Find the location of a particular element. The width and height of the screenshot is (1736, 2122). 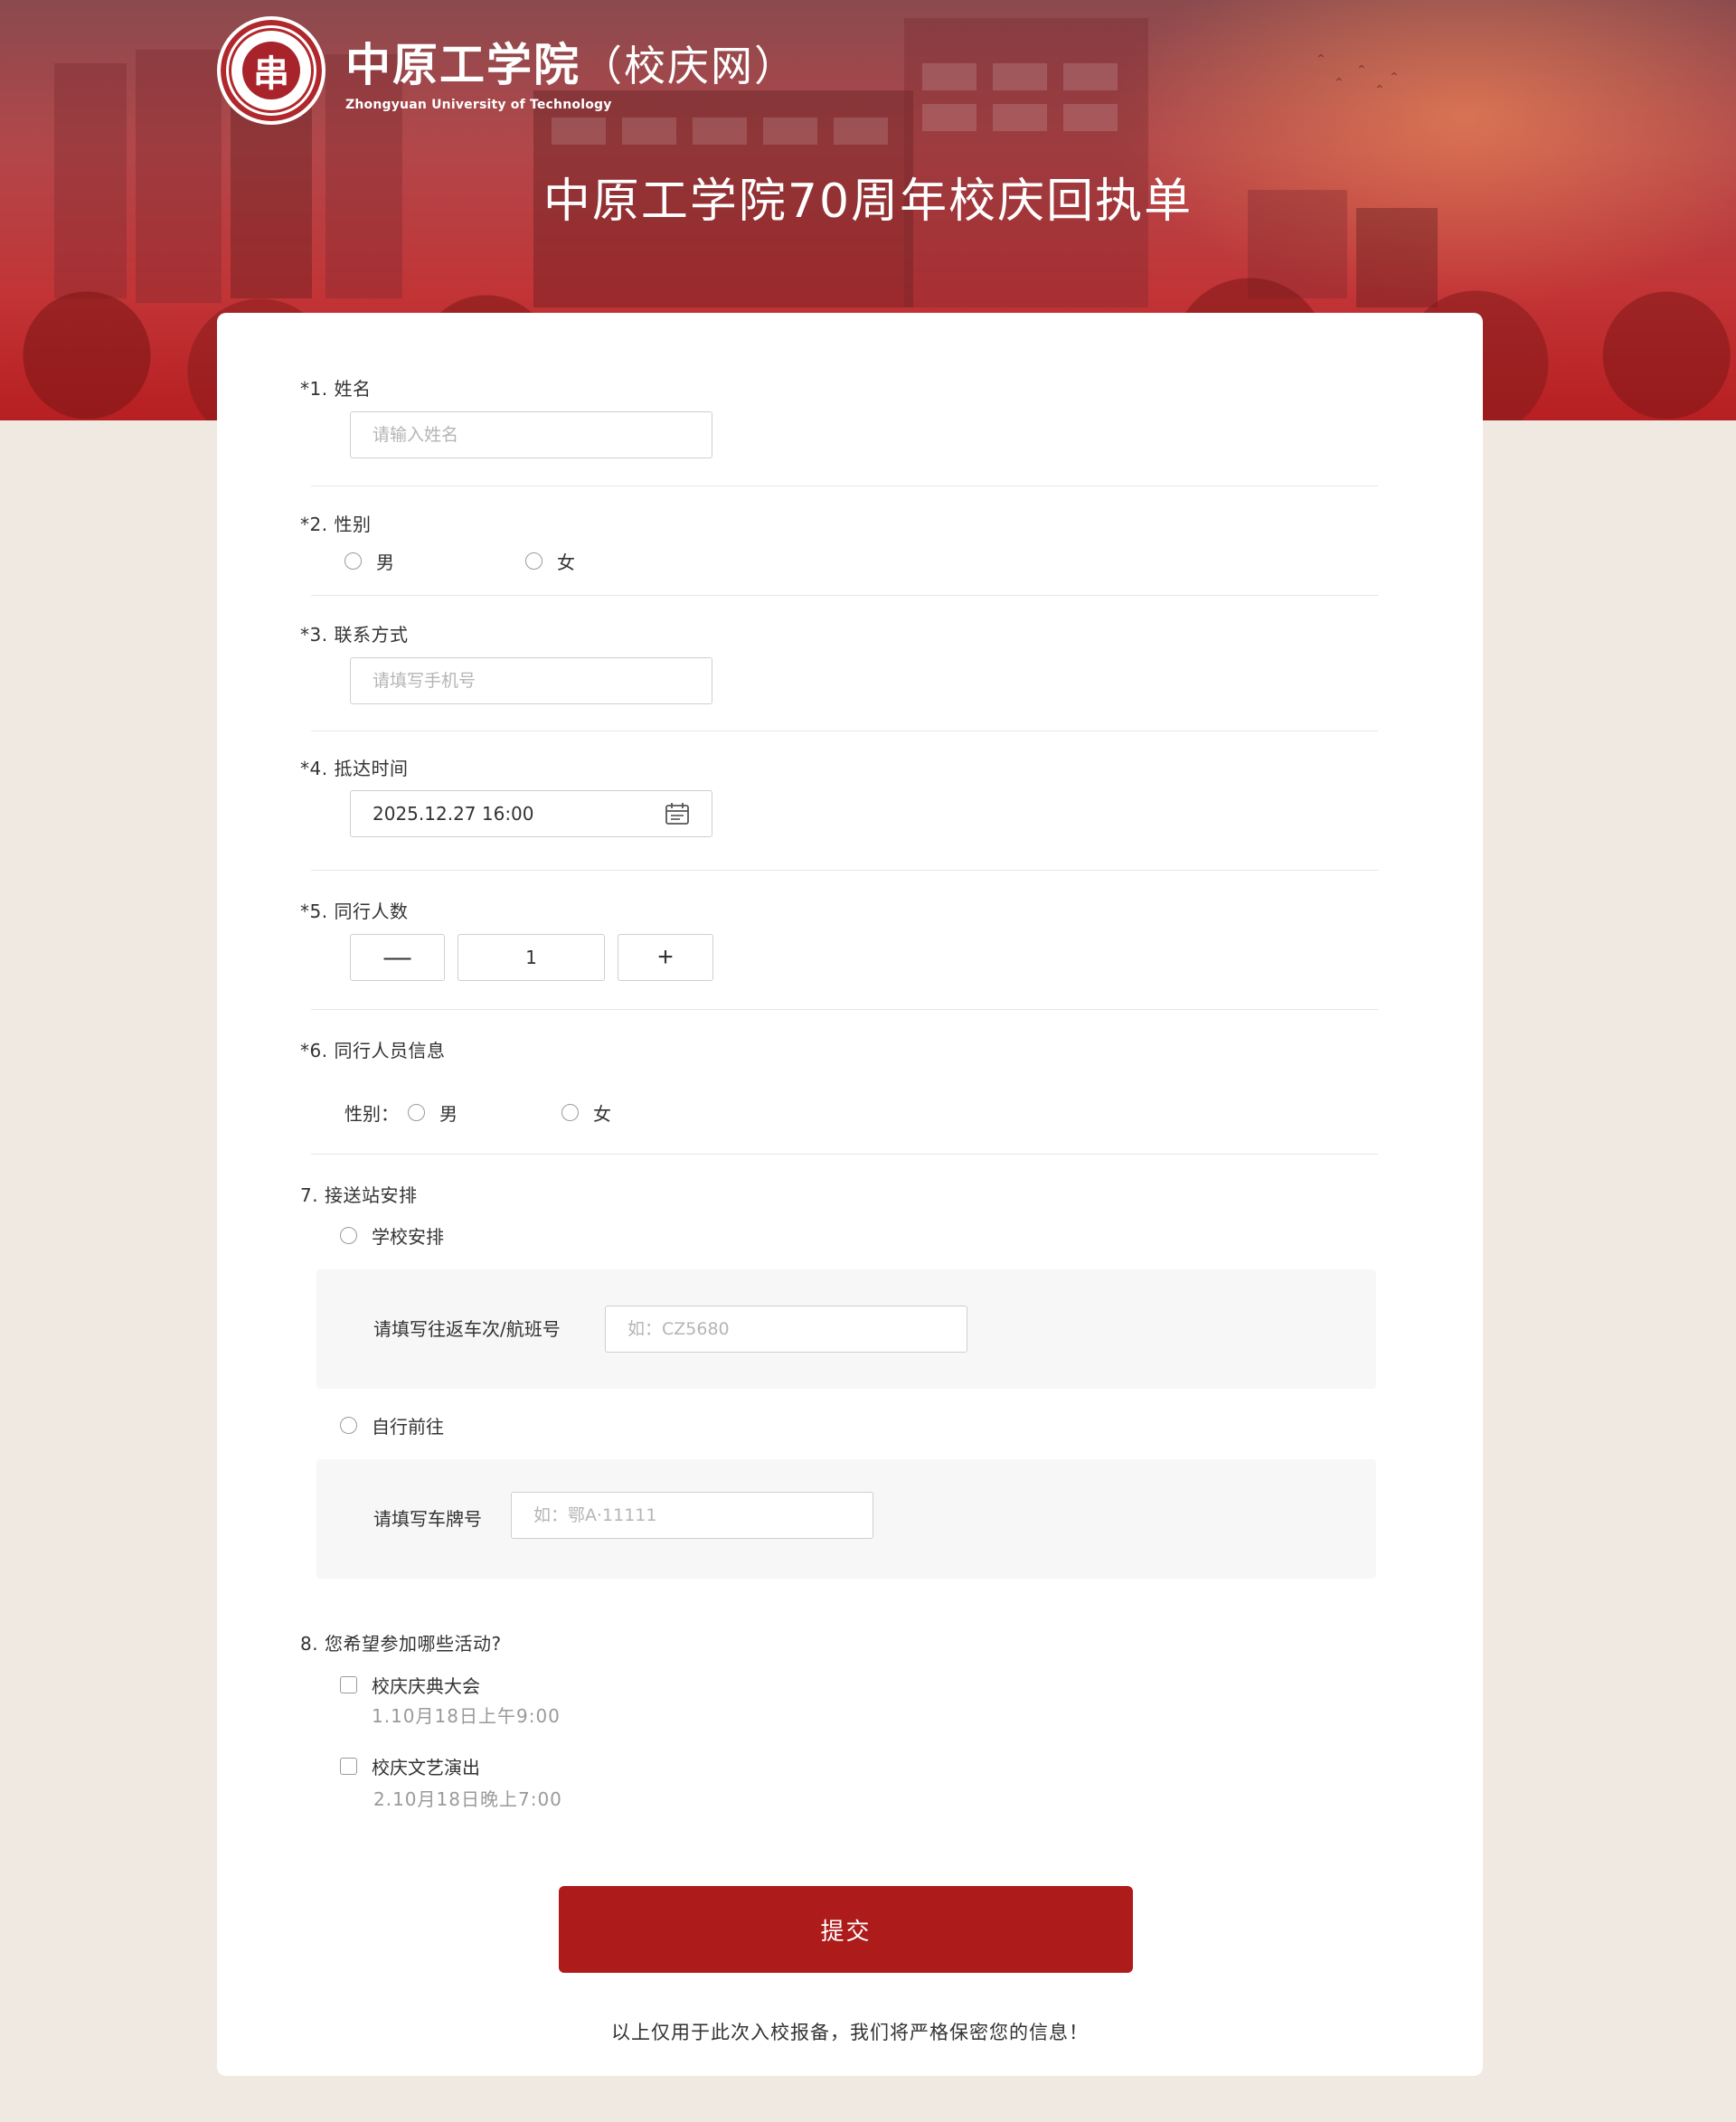

logo-english-name: Zhongyuan University of Technology is located at coordinates (479, 105).